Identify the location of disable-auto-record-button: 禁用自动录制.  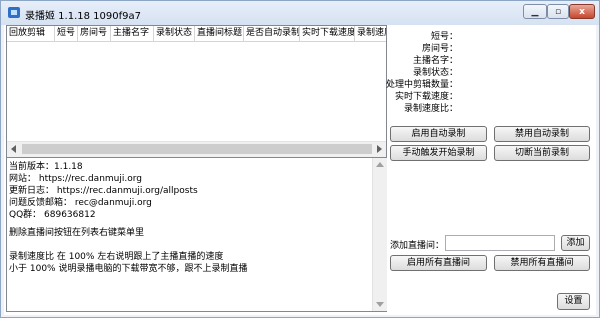
(542, 134).